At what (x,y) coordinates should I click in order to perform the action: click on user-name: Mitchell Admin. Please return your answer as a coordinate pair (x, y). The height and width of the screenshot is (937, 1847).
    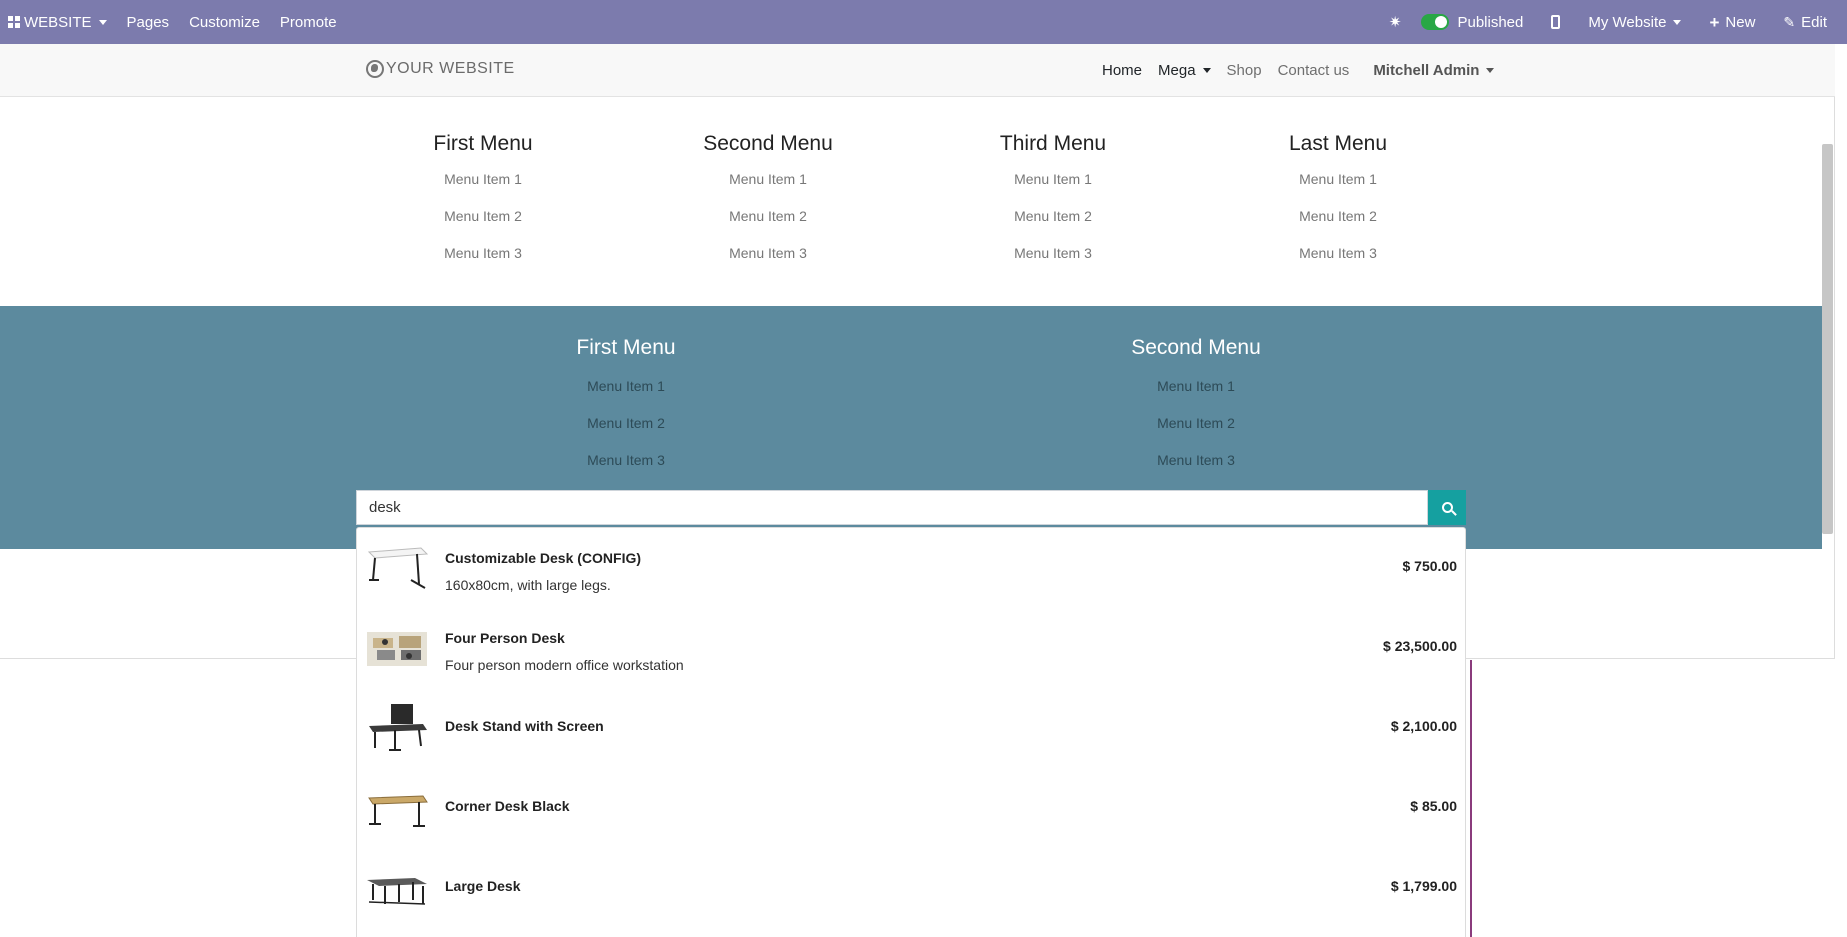
    Looking at the image, I should click on (1426, 70).